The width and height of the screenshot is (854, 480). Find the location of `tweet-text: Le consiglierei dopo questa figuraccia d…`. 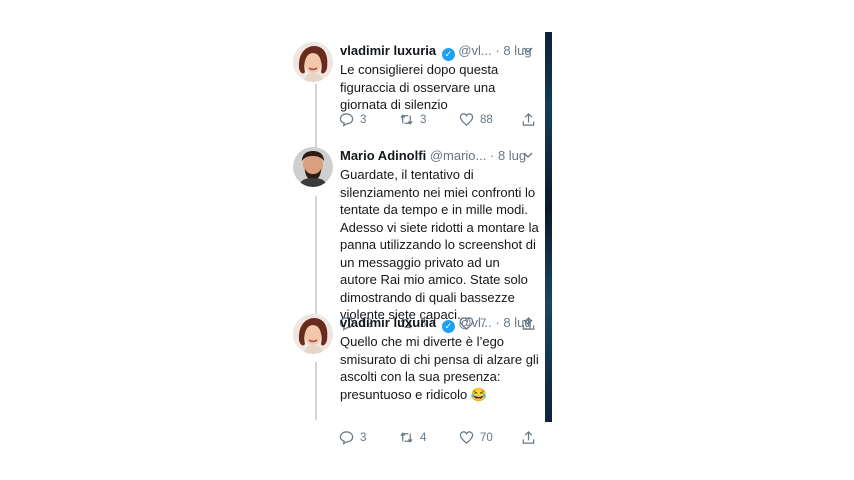

tweet-text: Le consiglierei dopo questa figuraccia d… is located at coordinates (419, 87).